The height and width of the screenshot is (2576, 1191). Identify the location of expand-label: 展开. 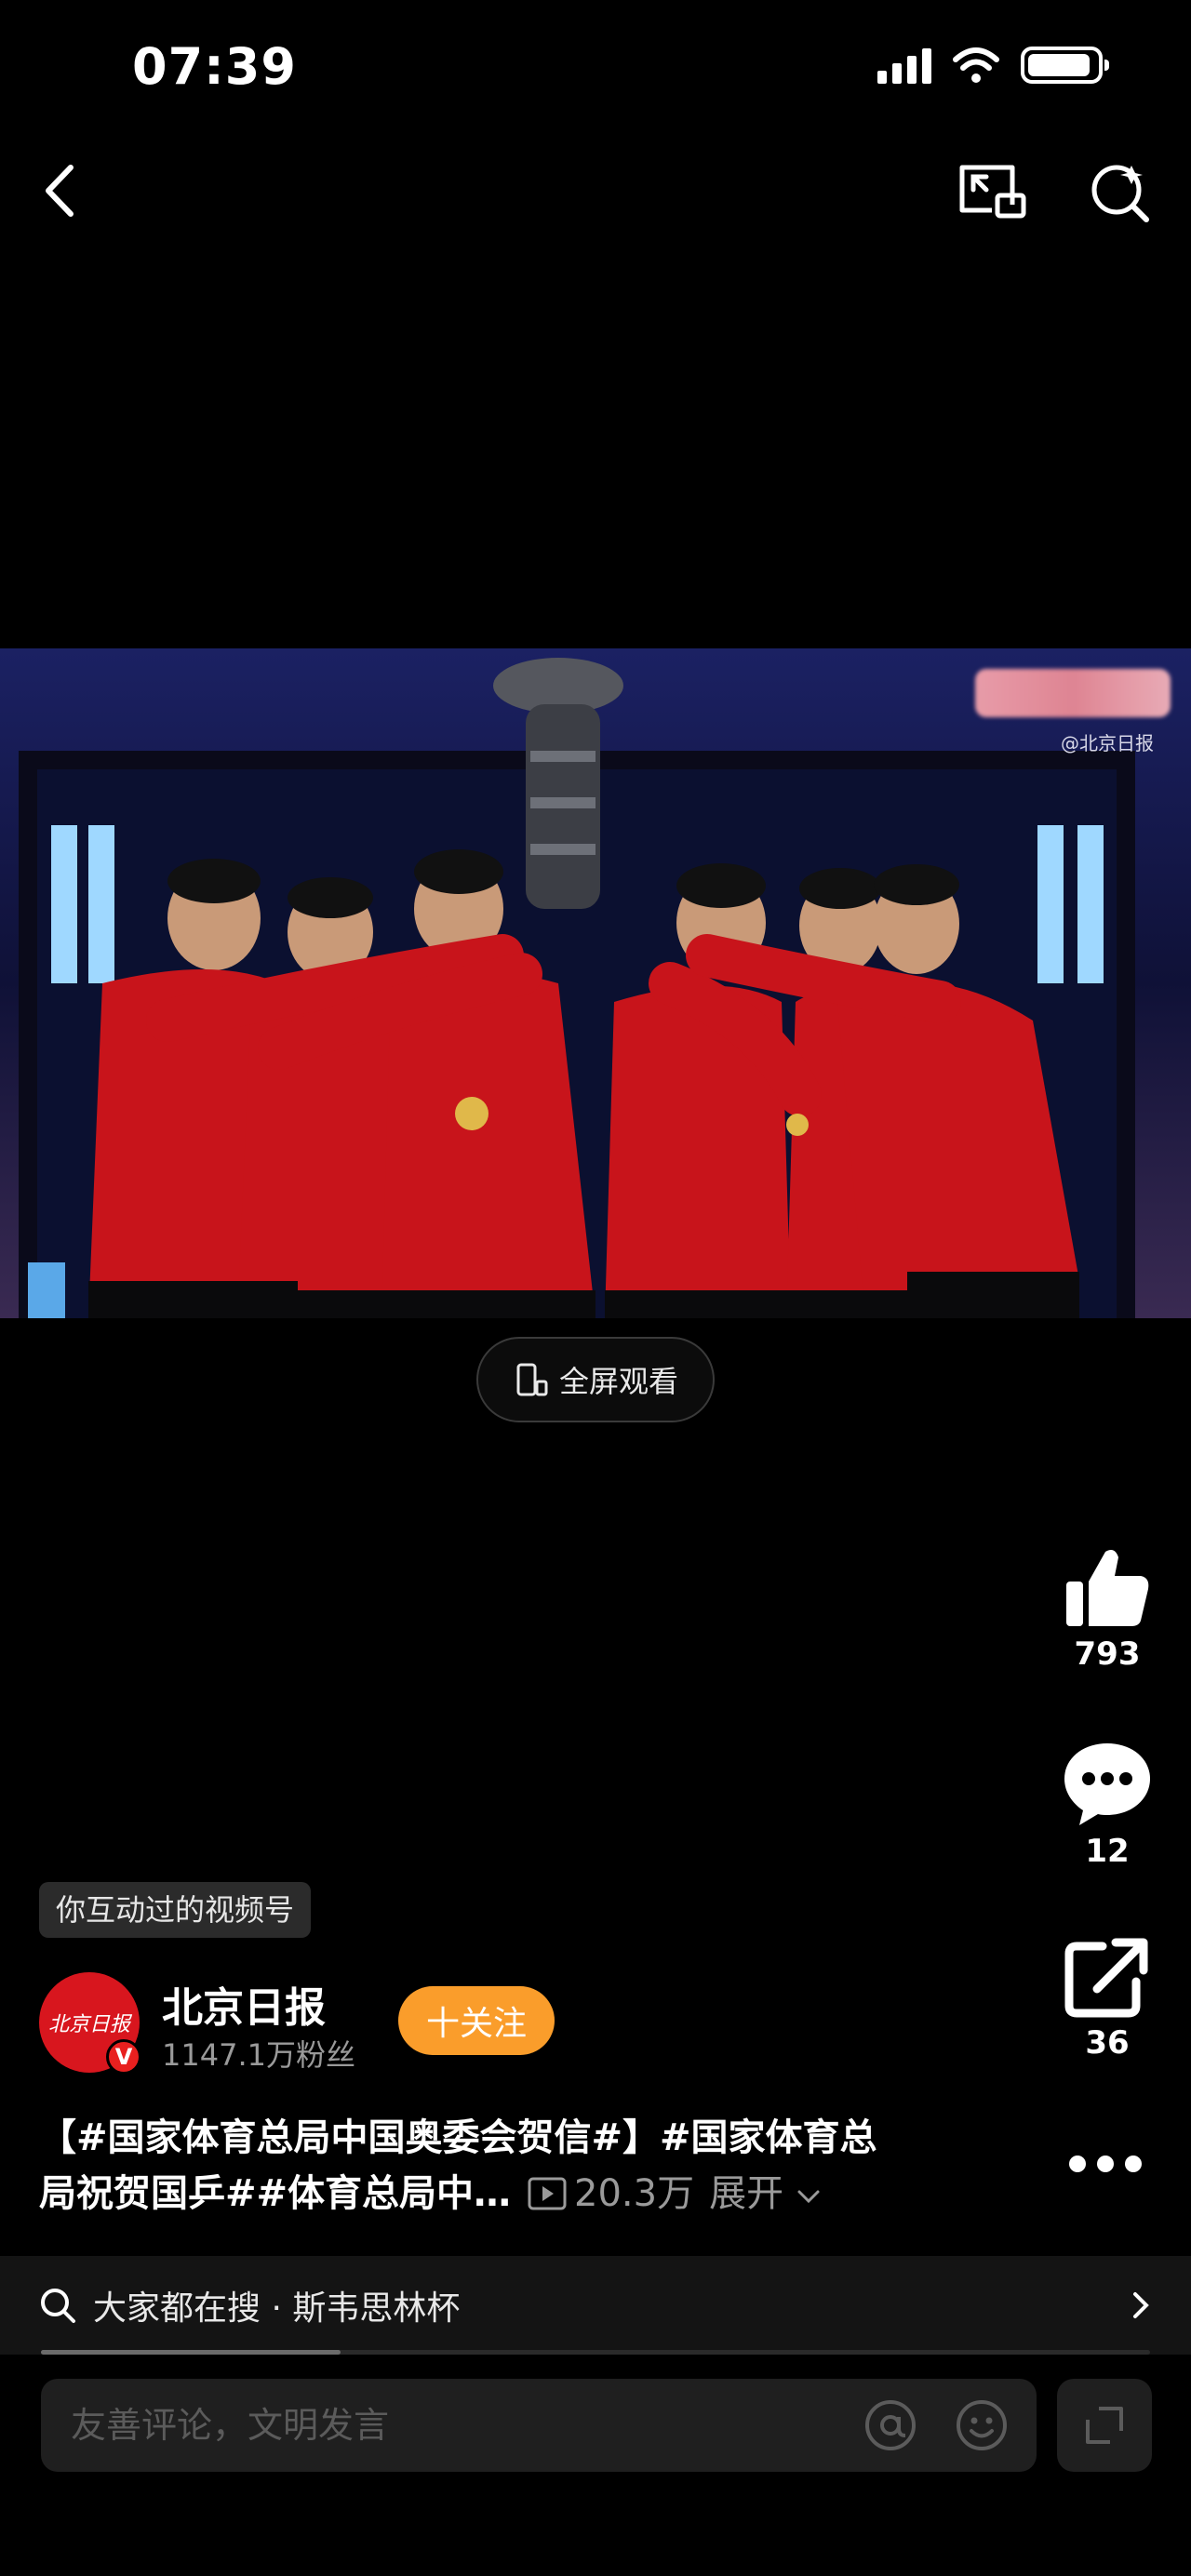
(746, 2193).